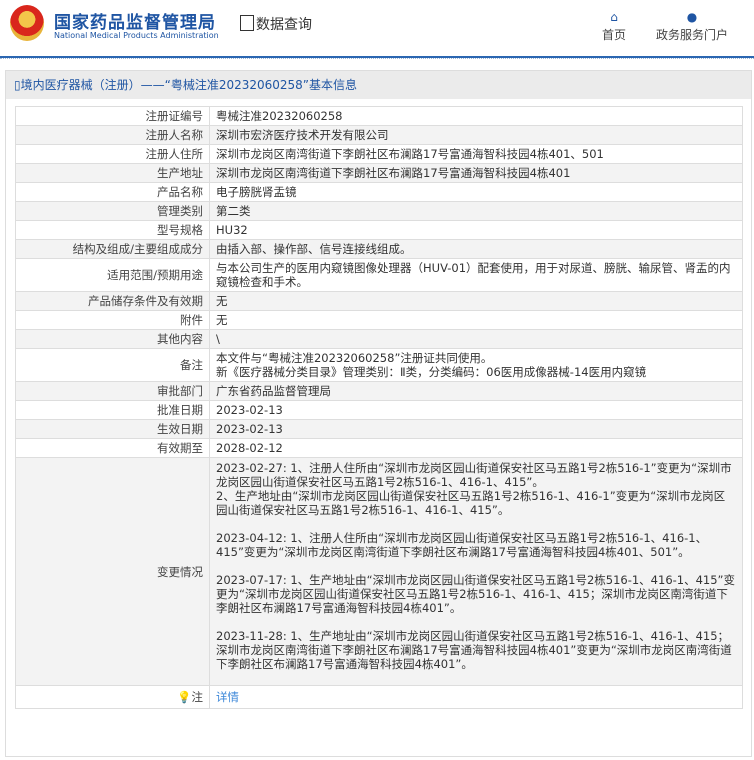 This screenshot has width=754, height=760. Describe the element at coordinates (197, 697) in the screenshot. I see `note-label: 注` at that location.